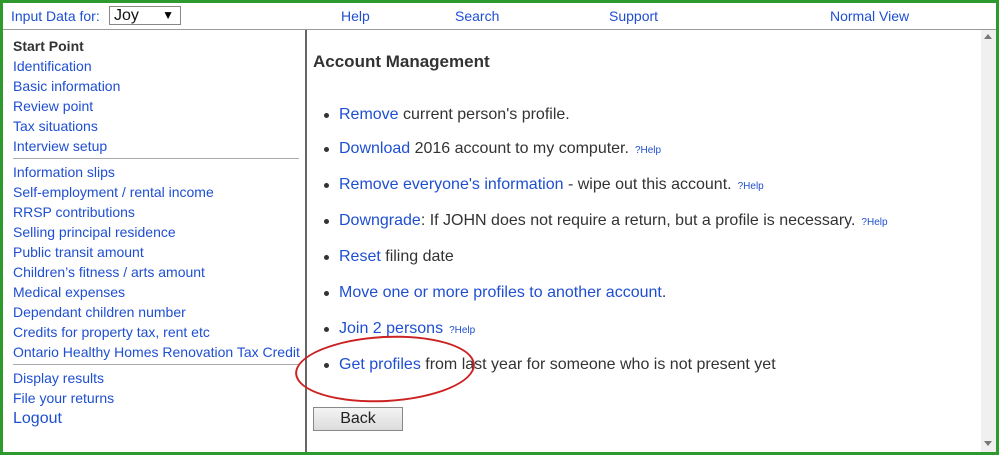  Describe the element at coordinates (988, 241) in the screenshot. I see `vertical-scrollbar` at that location.